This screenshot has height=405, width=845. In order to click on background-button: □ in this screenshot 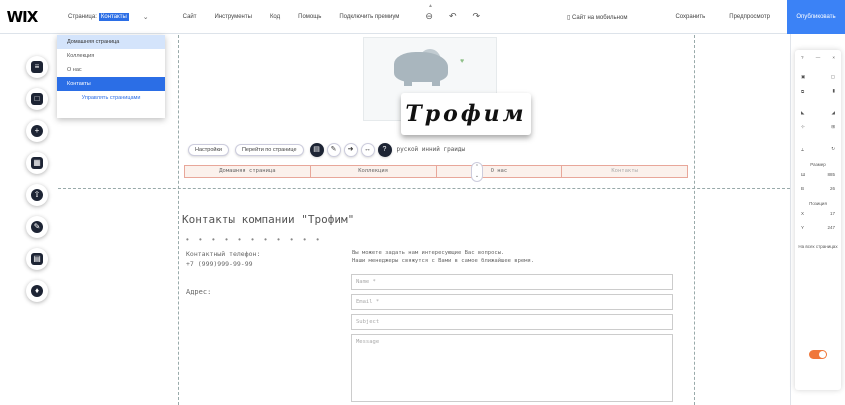, I will do `click(37, 99)`.